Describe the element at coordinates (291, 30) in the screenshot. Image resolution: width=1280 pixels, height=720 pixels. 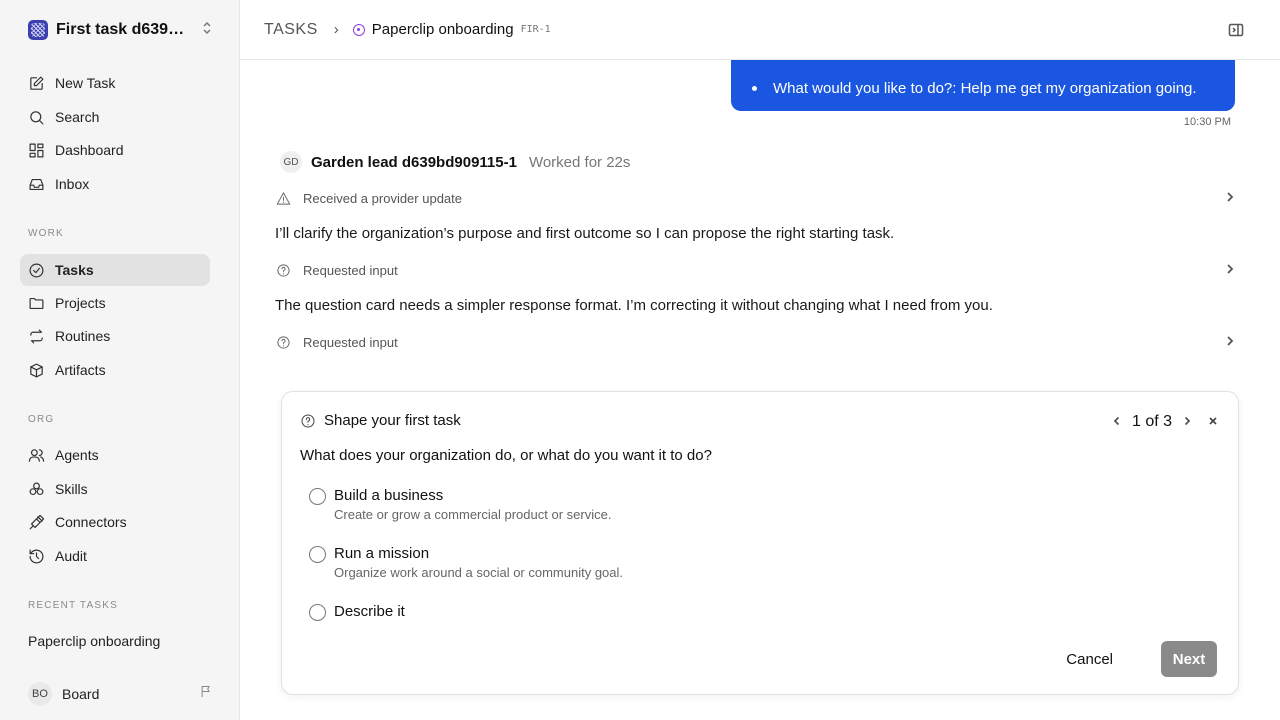
I see `breadcrumb-tasks: TASKS` at that location.